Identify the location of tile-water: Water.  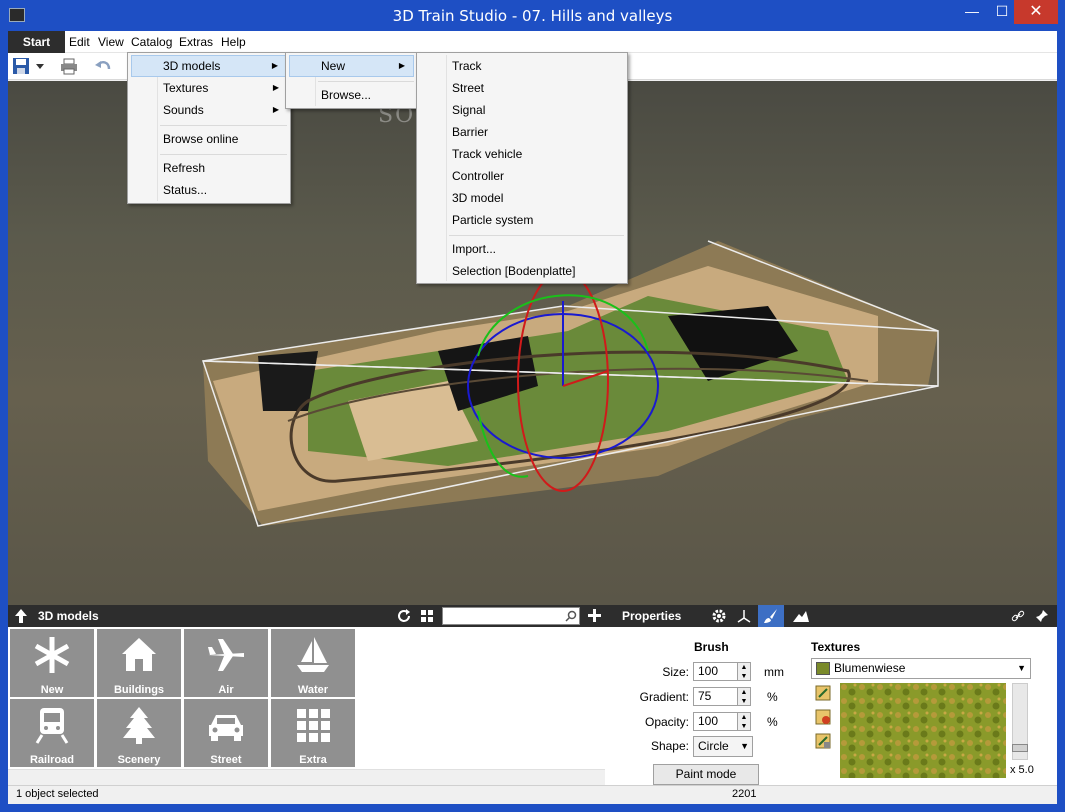
(313, 663).